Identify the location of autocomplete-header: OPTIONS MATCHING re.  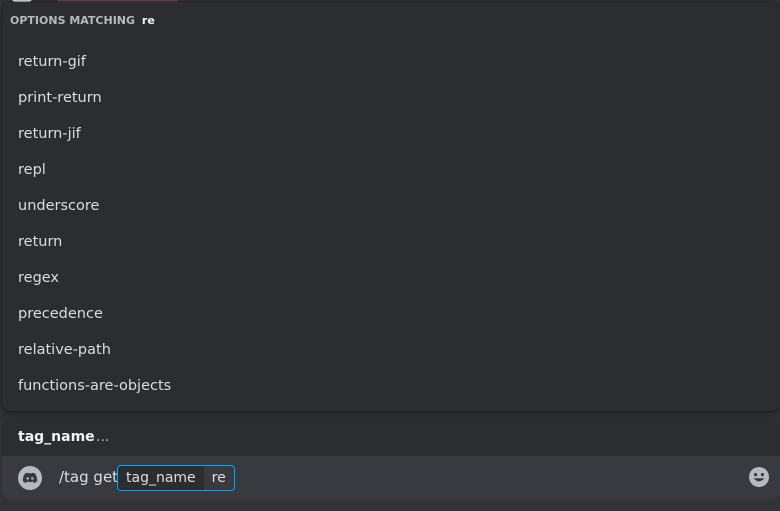
(82, 20).